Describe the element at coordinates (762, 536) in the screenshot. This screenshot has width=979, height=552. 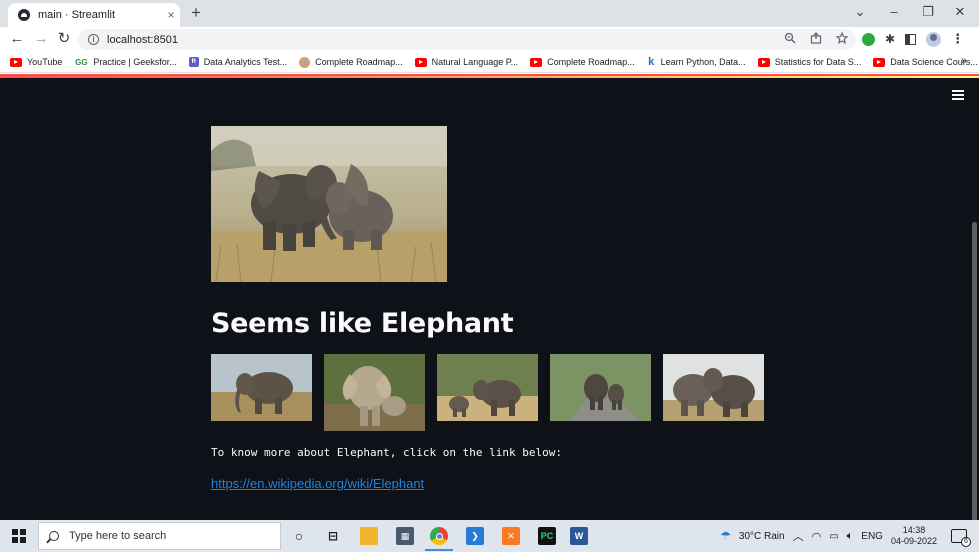
I see `weather-text: 30°C Rain` at that location.